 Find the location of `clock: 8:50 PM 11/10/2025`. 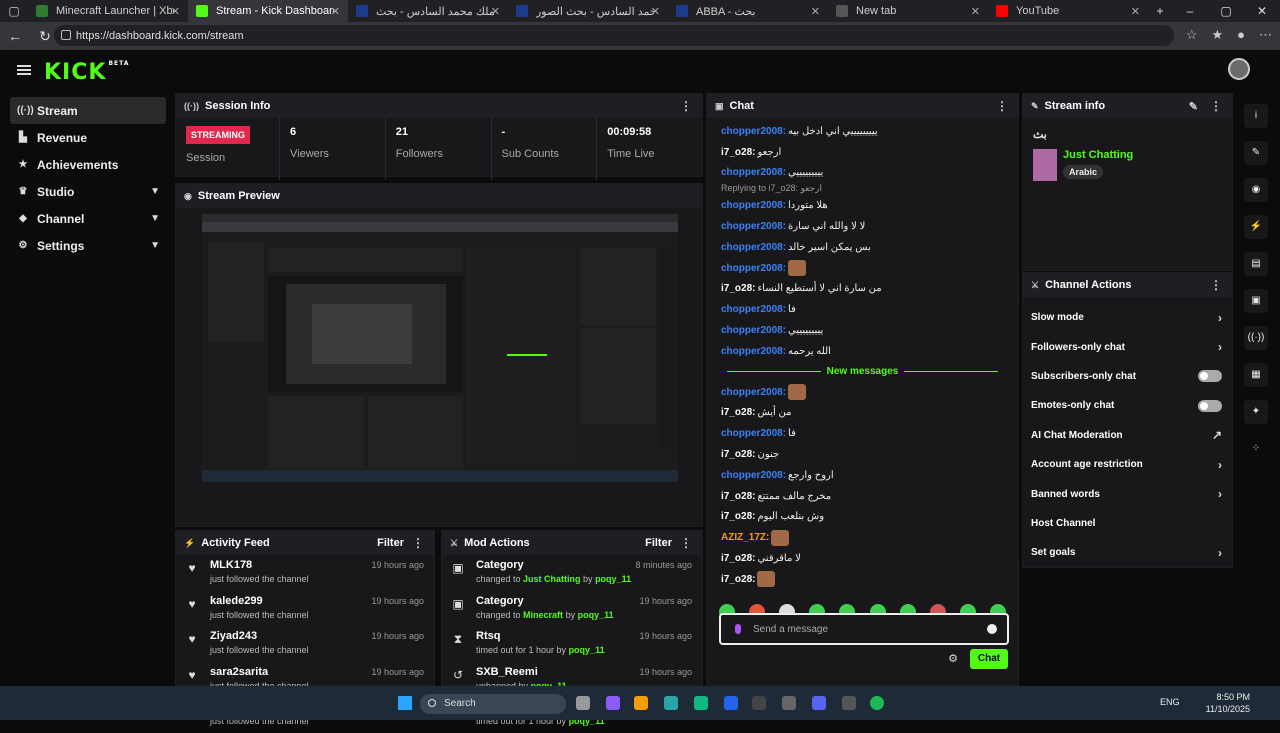

clock: 8:50 PM 11/10/2025 is located at coordinates (1228, 703).